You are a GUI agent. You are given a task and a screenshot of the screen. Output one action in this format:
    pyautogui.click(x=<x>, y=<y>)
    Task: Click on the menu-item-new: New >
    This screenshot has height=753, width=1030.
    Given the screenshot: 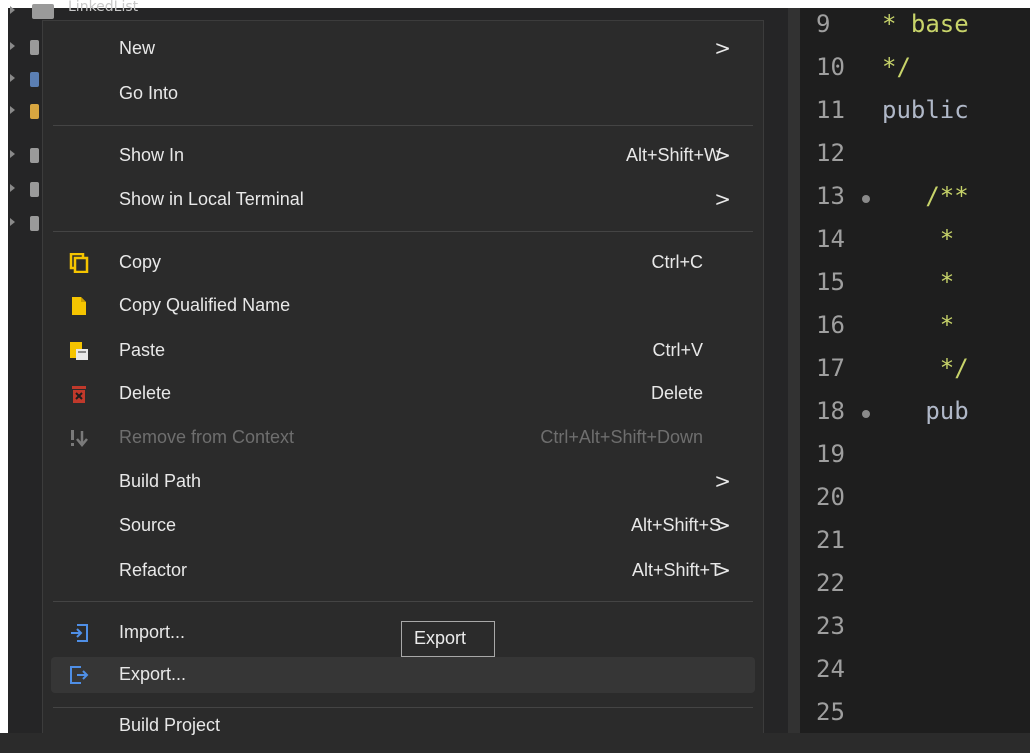 What is the action you would take?
    pyautogui.click(x=403, y=49)
    